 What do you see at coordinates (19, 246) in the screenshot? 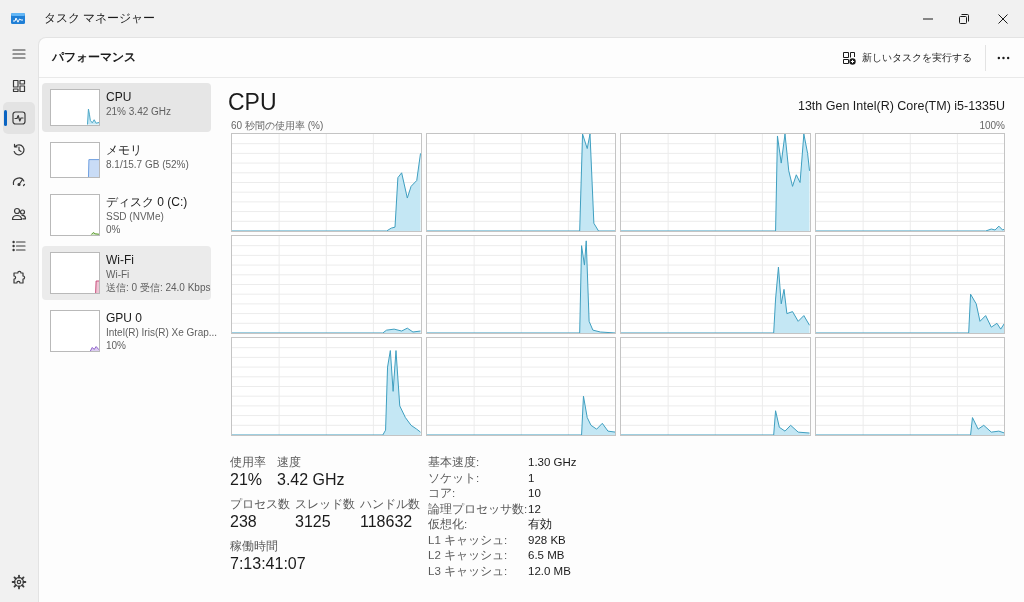
I see `list-icon` at bounding box center [19, 246].